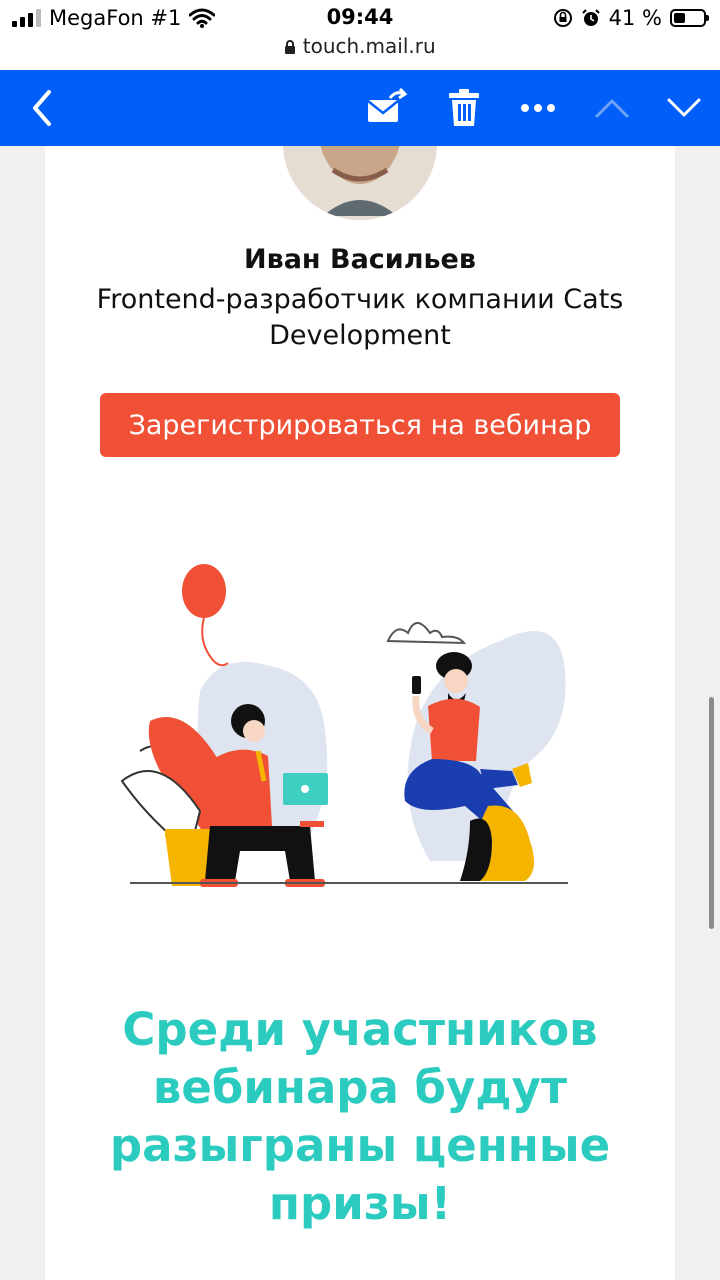 This screenshot has height=1280, width=720. What do you see at coordinates (635, 18) in the screenshot?
I see `battery-percent: 41 %` at bounding box center [635, 18].